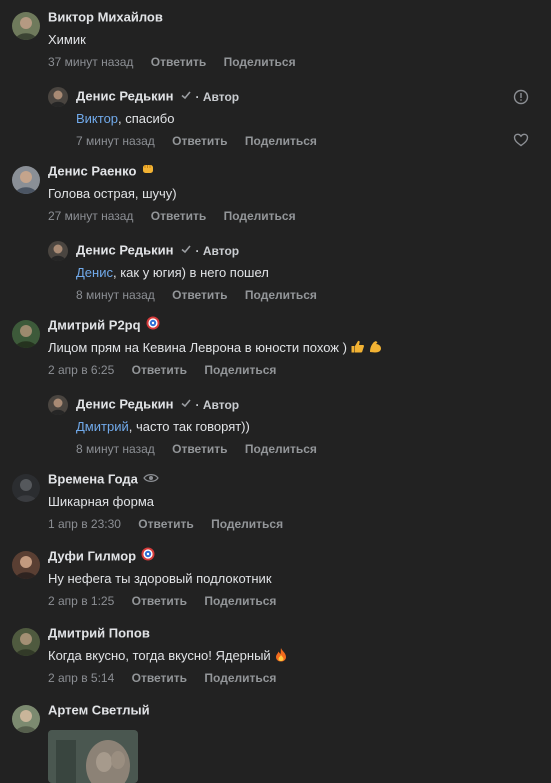 The width and height of the screenshot is (551, 783). I want to click on like-heart-icon, so click(521, 142).